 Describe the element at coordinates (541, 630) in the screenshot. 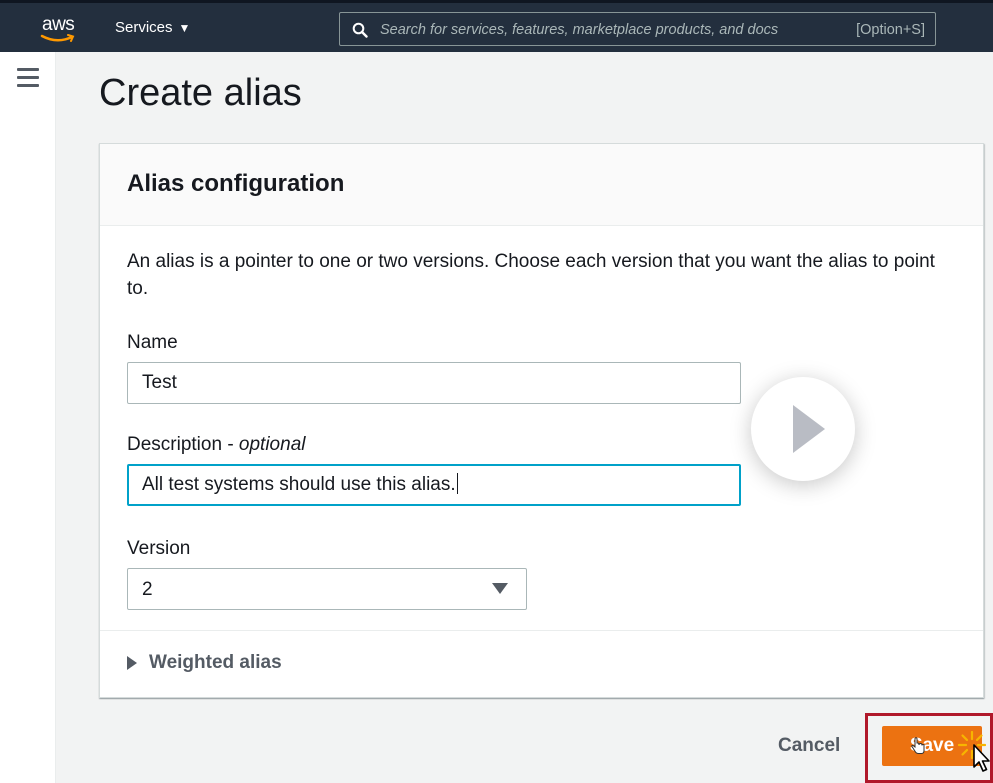

I see `divider` at that location.